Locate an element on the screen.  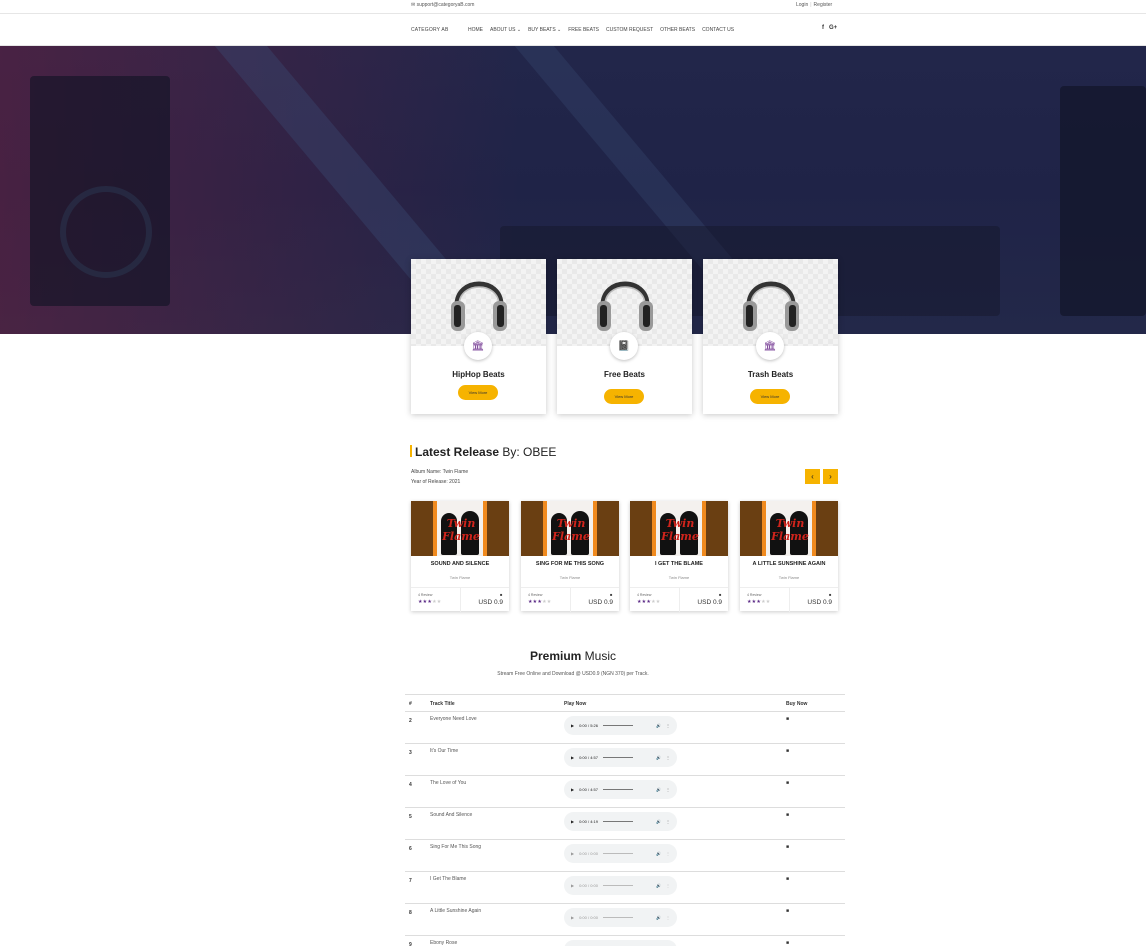
track-title: Everyone Need Love is located at coordinates (453, 719).